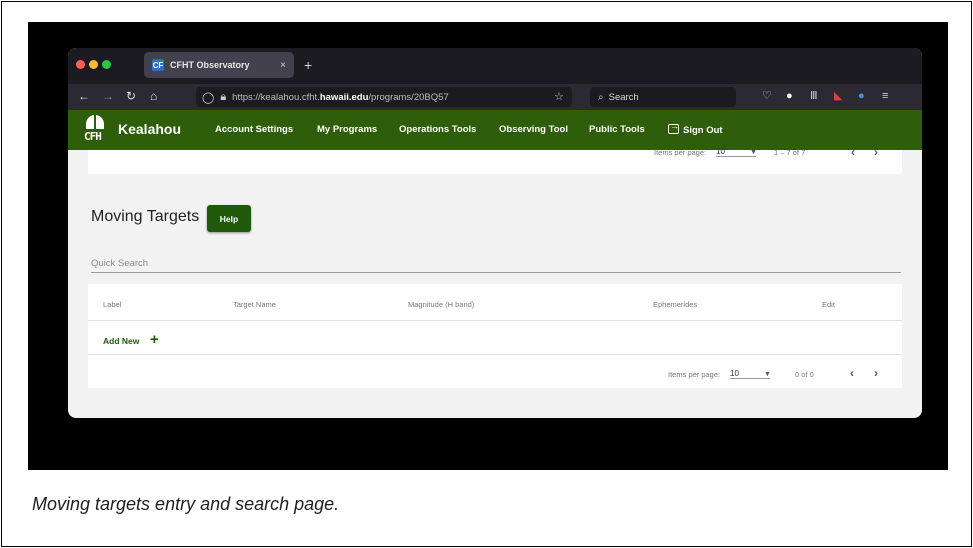 This screenshot has width=973, height=548. Describe the element at coordinates (121, 341) in the screenshot. I see `add-new-button: Add New` at that location.